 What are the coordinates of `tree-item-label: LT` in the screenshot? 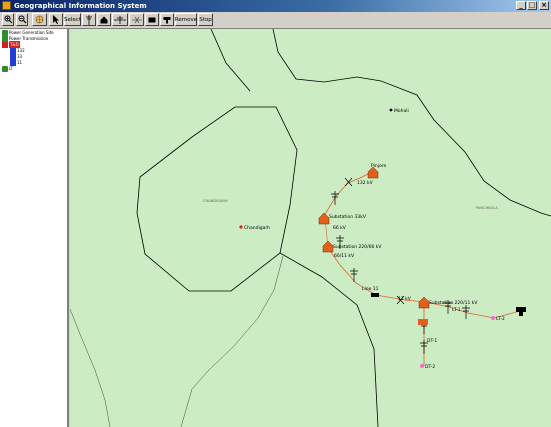 It's located at (11, 68).